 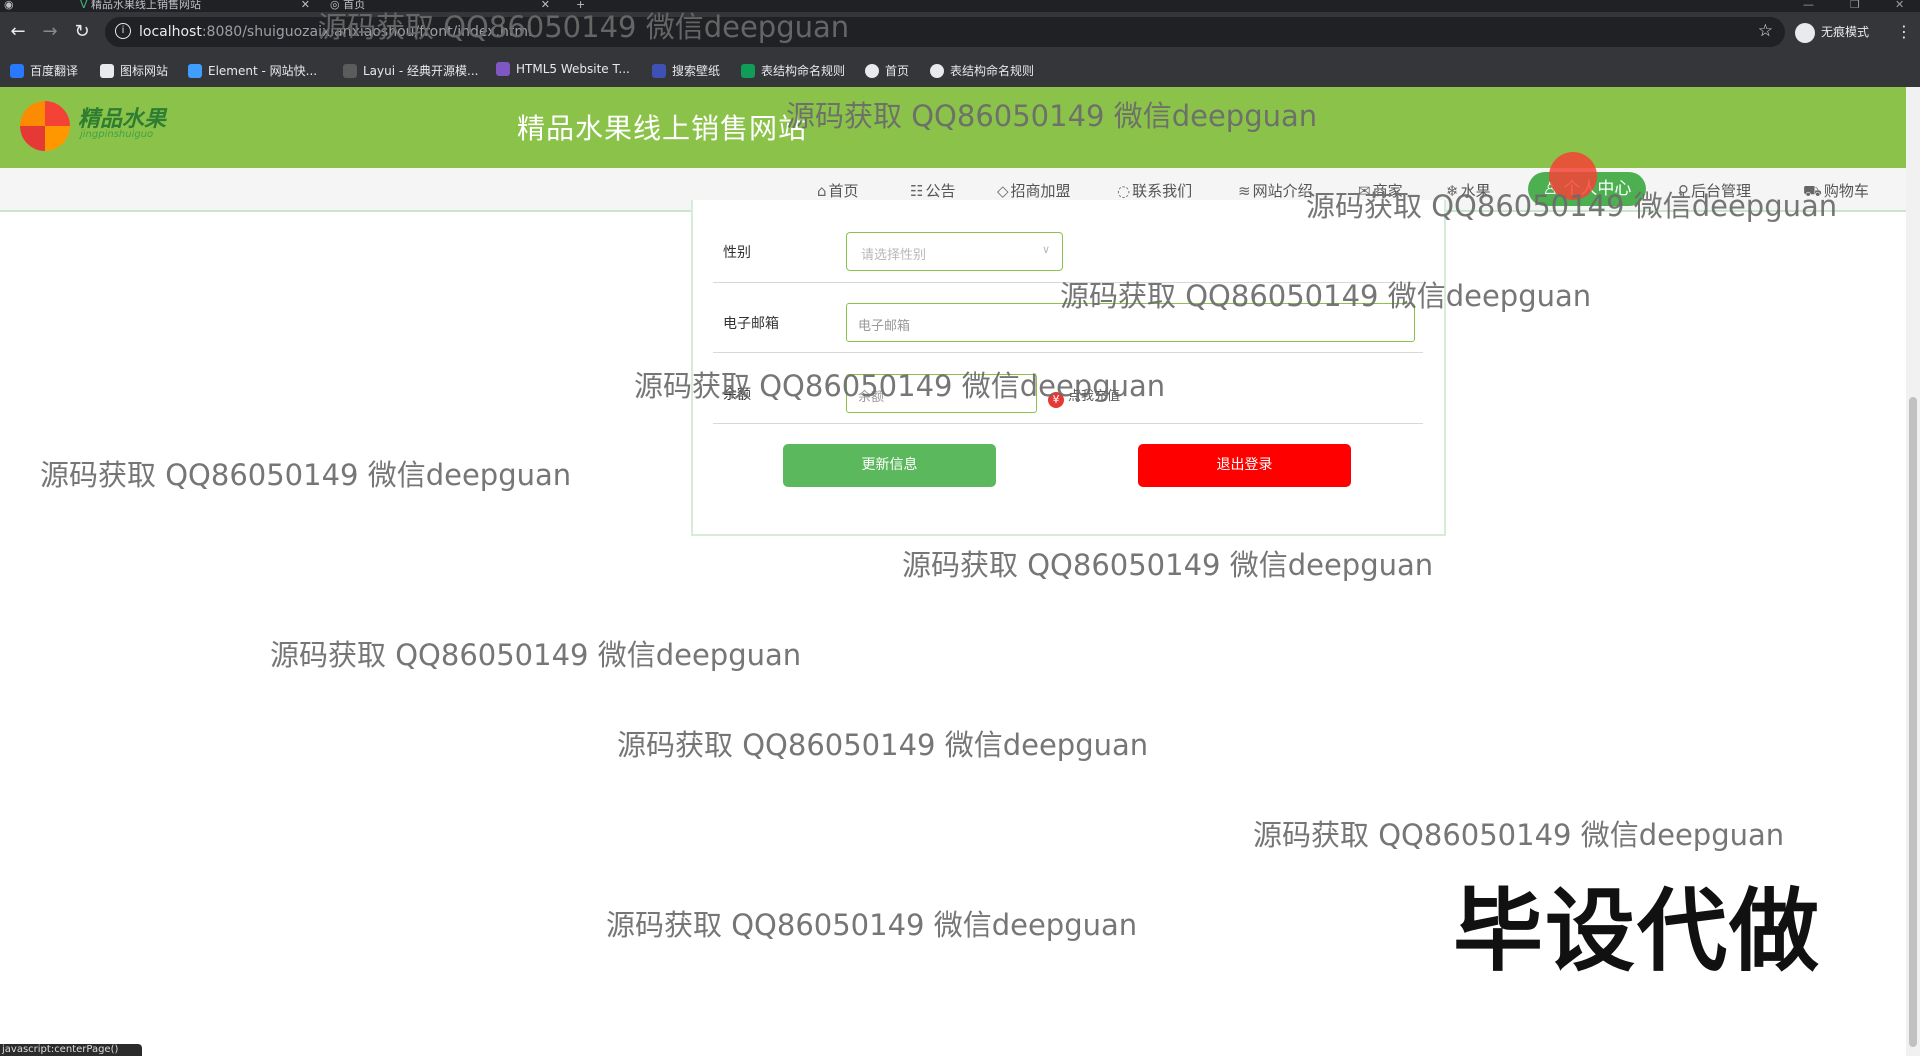 I want to click on browser-tab-strip: ◉ V 精品水果线上销售网站 ✕ ◎ 首页 ✕ + — ❐ ✕, so click(x=960, y=6).